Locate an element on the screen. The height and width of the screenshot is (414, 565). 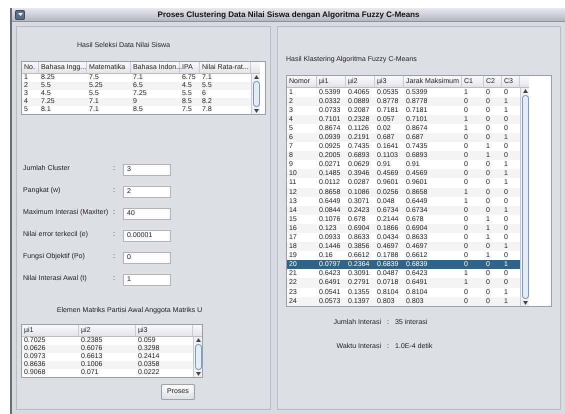
window-menu-button is located at coordinates (20, 15).